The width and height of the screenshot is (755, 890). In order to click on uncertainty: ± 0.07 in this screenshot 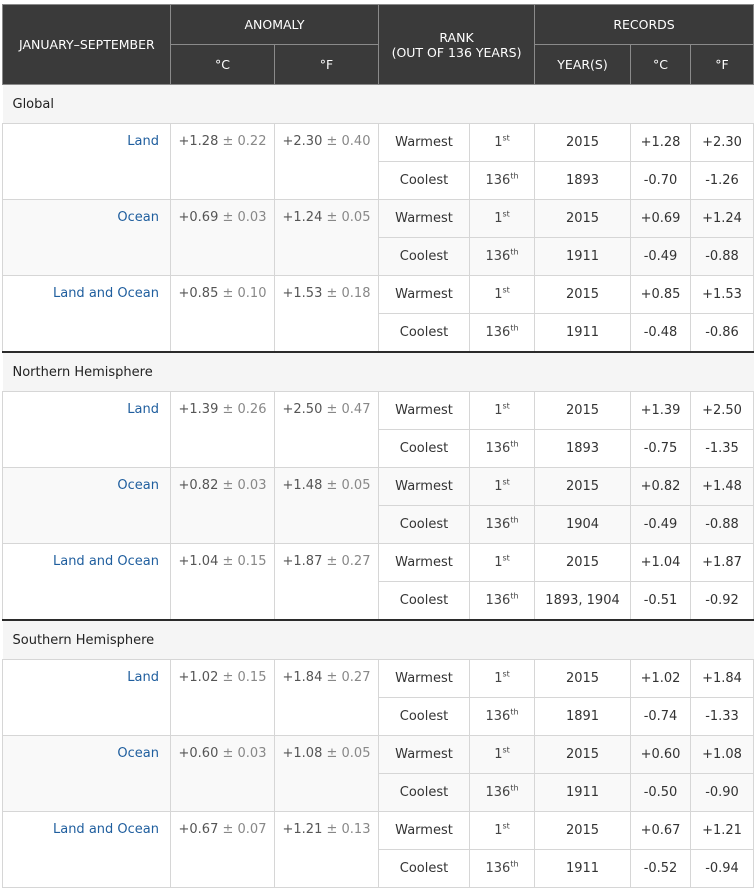, I will do `click(244, 829)`.